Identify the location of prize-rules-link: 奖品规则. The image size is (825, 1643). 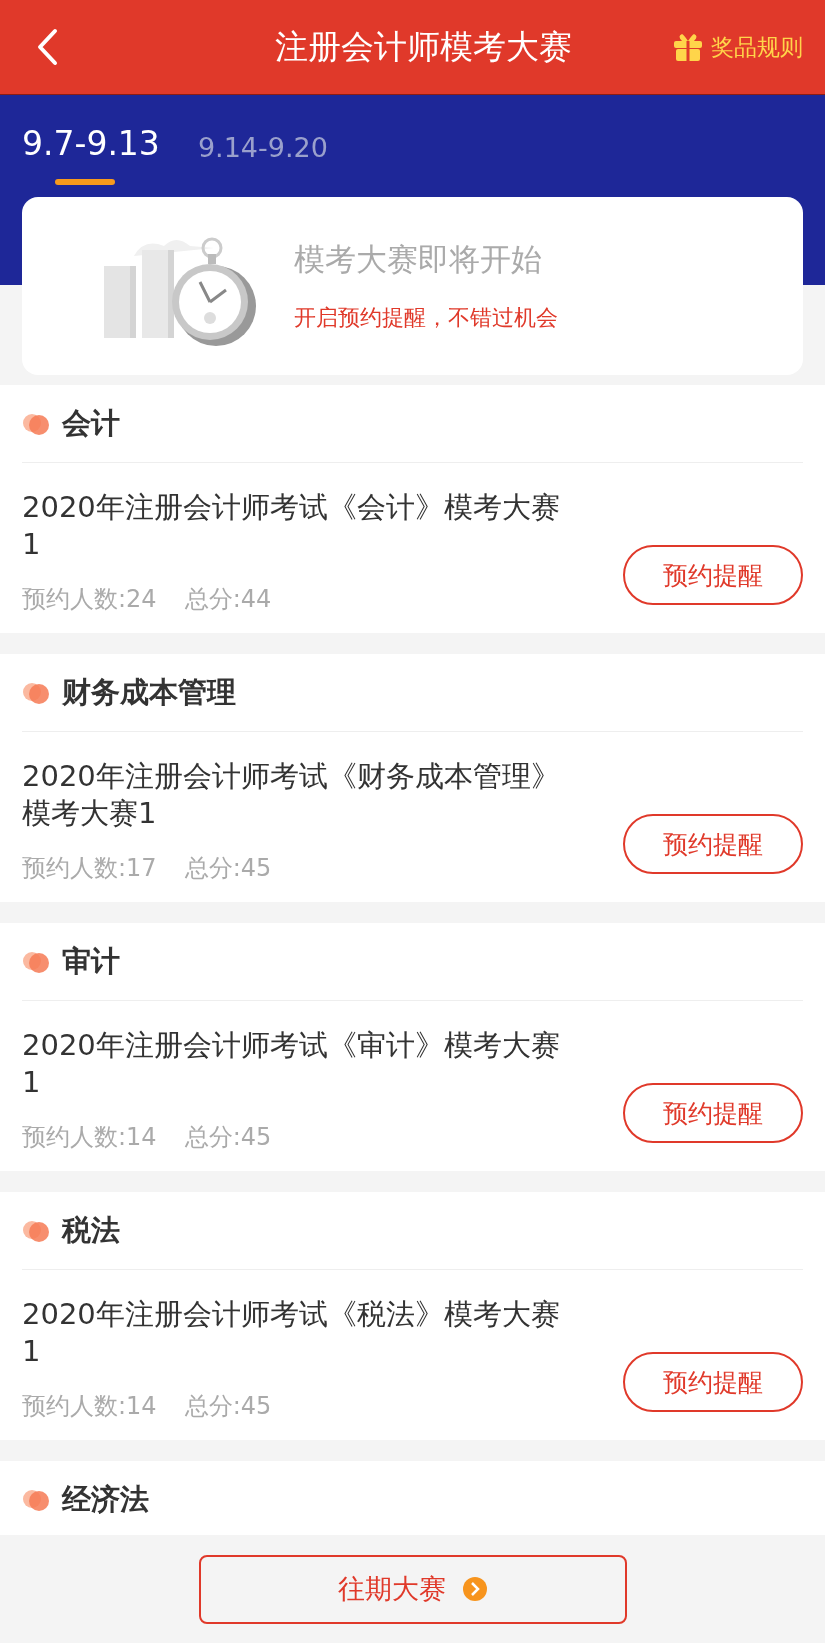
(738, 47).